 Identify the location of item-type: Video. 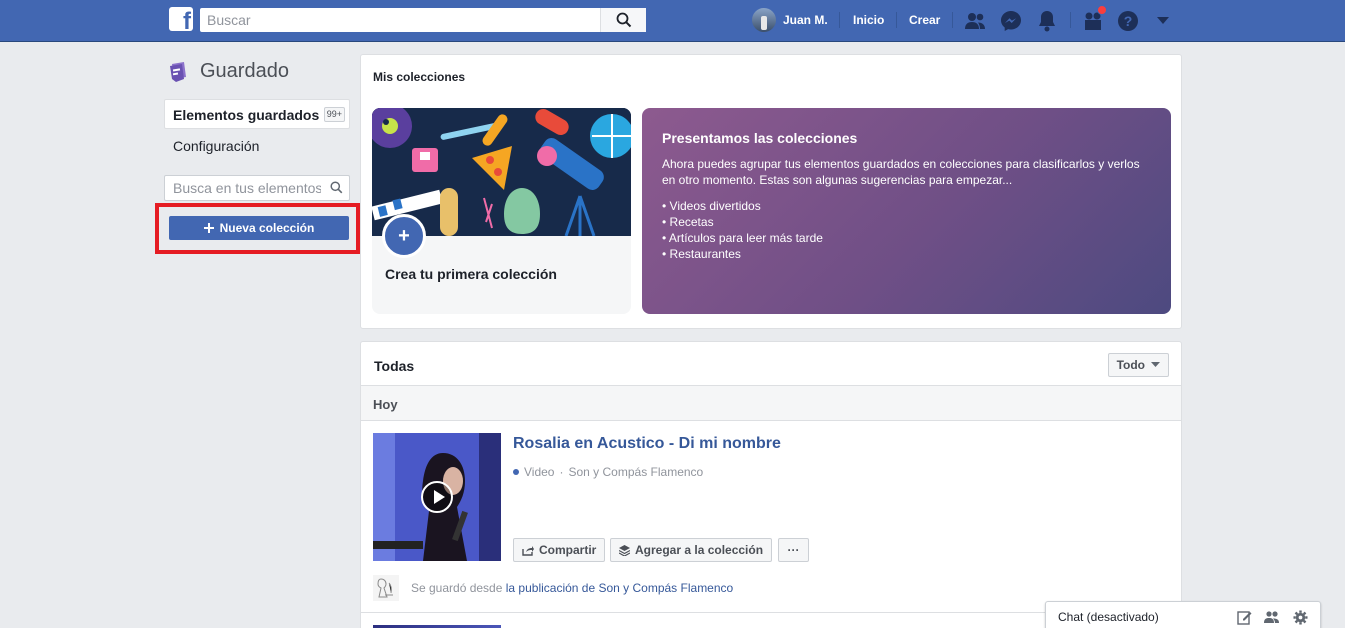
(539, 472).